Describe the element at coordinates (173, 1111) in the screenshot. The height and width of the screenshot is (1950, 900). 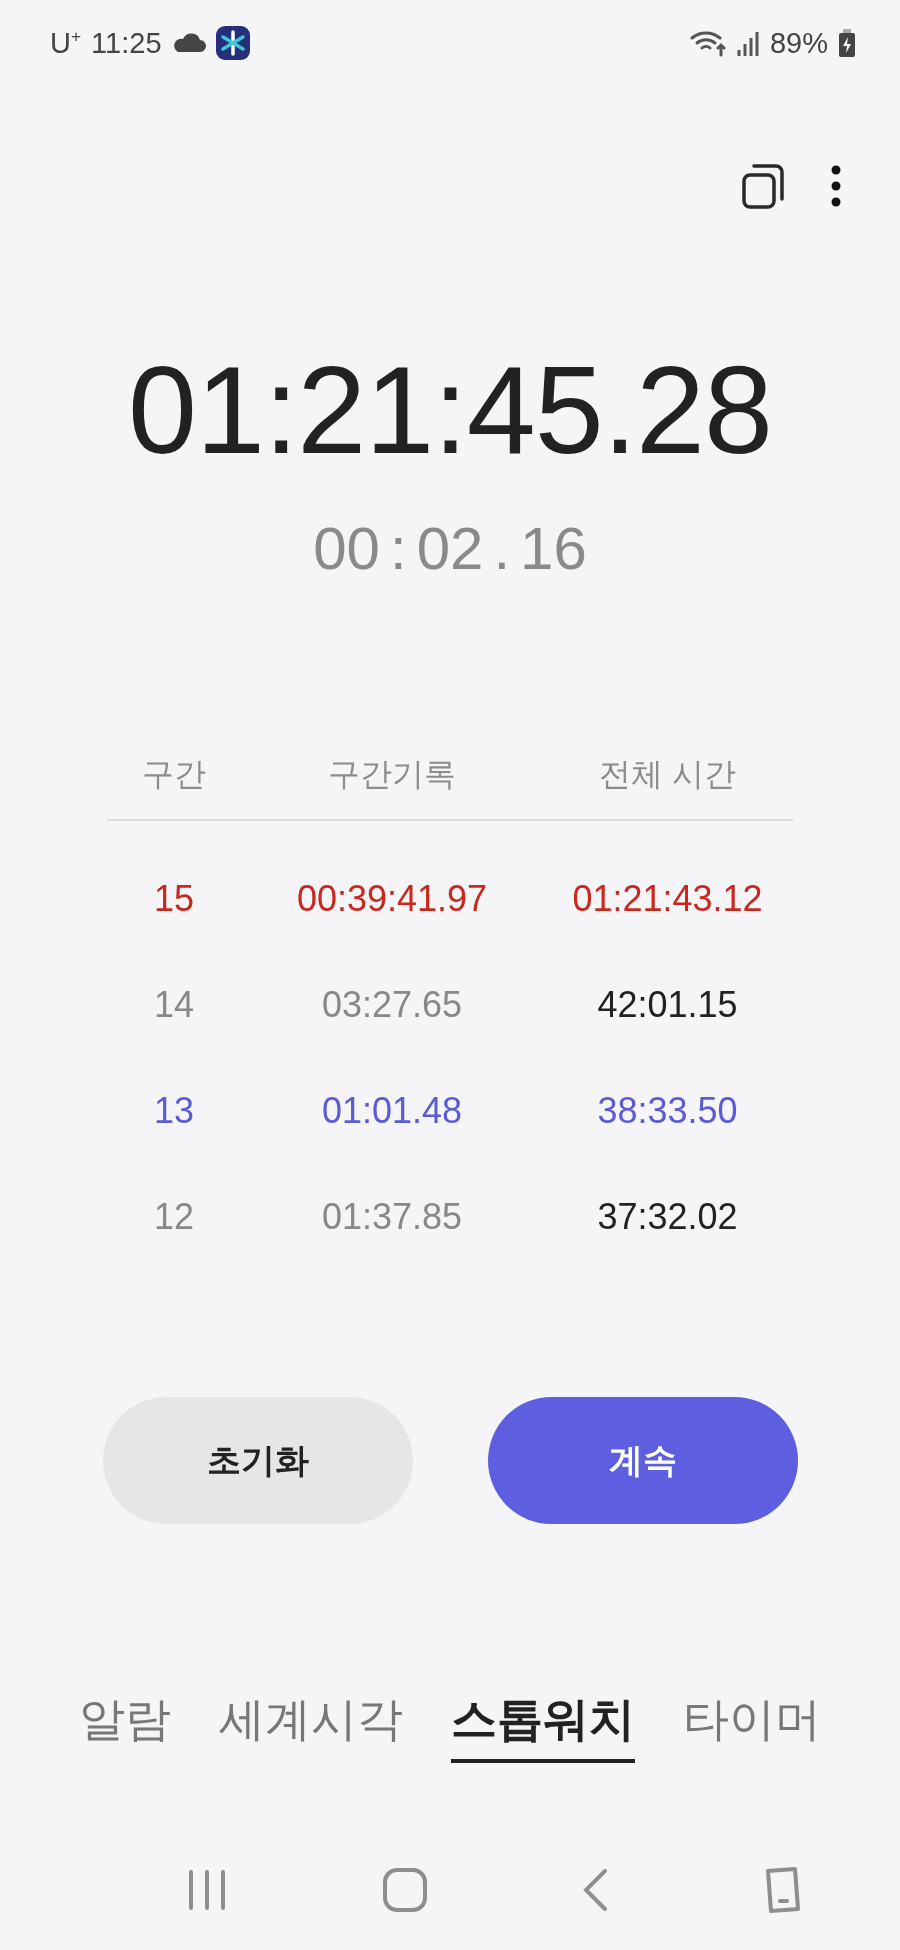
I see `lap-number: 13` at that location.